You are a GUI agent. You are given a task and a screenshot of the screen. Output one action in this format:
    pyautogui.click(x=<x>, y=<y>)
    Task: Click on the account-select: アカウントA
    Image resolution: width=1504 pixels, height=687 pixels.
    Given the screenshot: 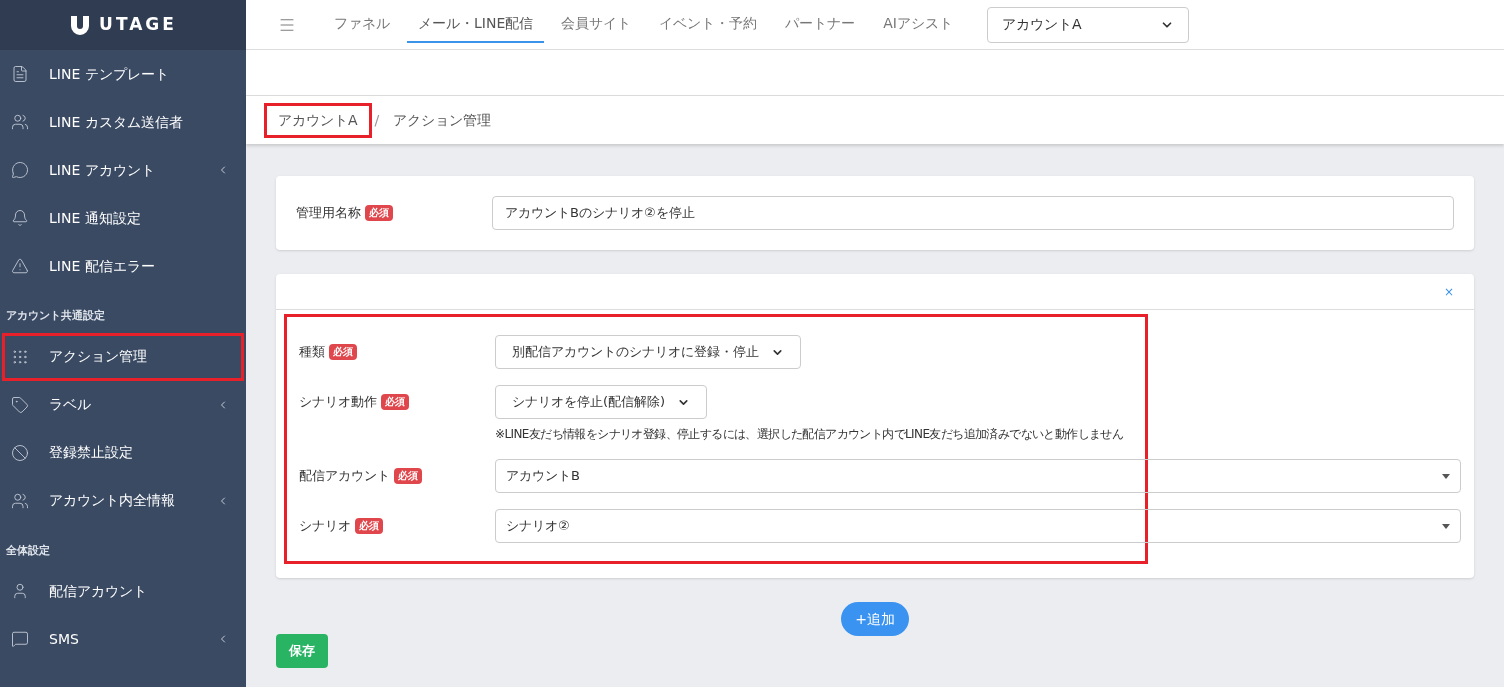 What is the action you would take?
    pyautogui.click(x=1087, y=24)
    